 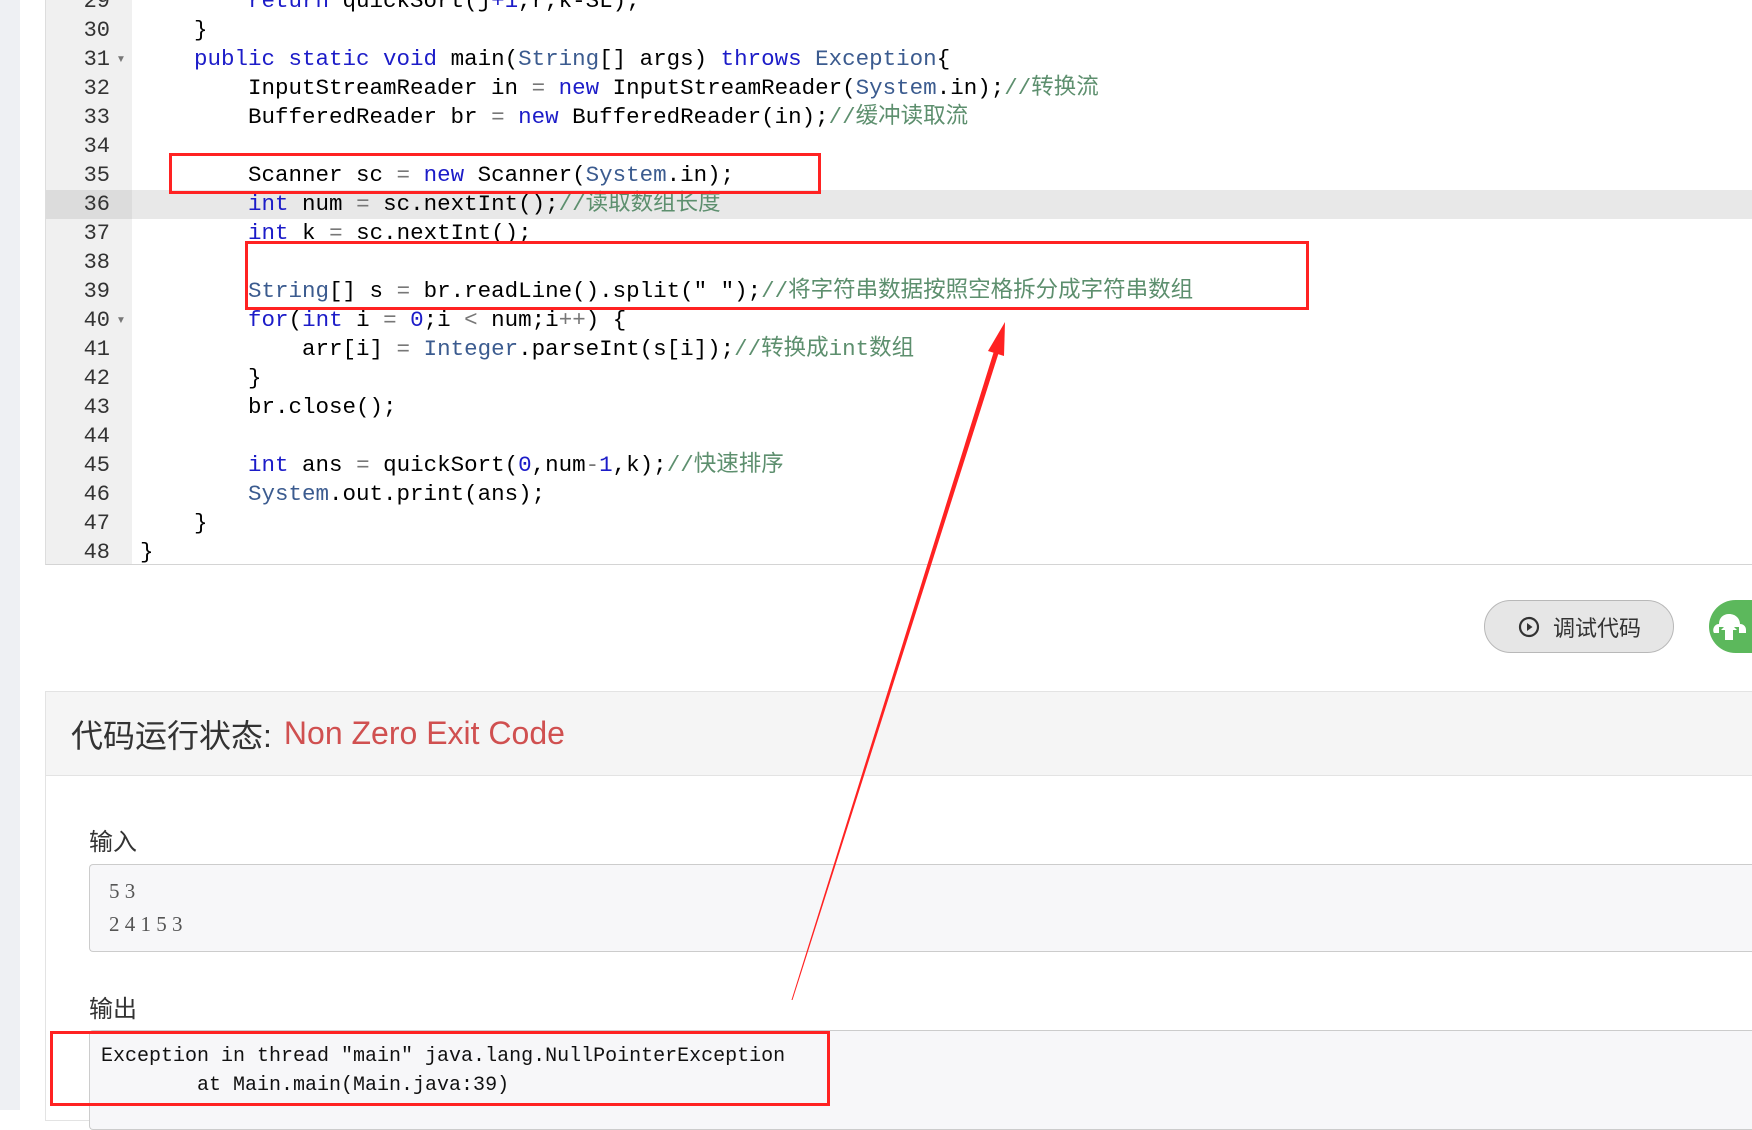 I want to click on annotation-arrow, so click(x=898, y=661).